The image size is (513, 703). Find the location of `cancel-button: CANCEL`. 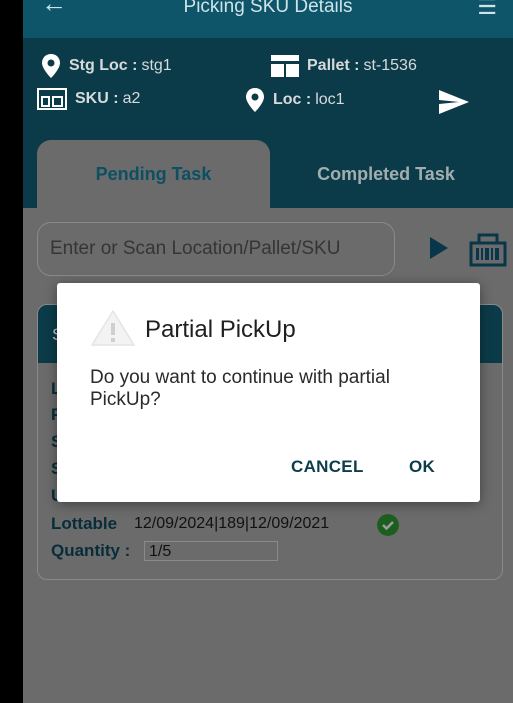

cancel-button: CANCEL is located at coordinates (327, 467).